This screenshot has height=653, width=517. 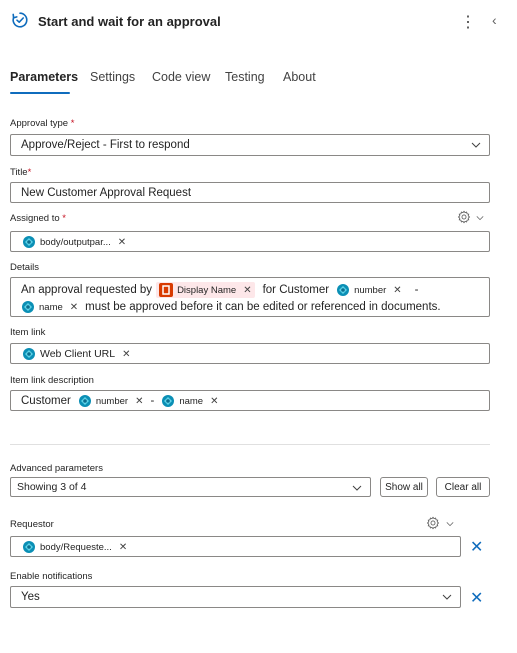 What do you see at coordinates (40, 93) in the screenshot?
I see `active-tab-indicator` at bounding box center [40, 93].